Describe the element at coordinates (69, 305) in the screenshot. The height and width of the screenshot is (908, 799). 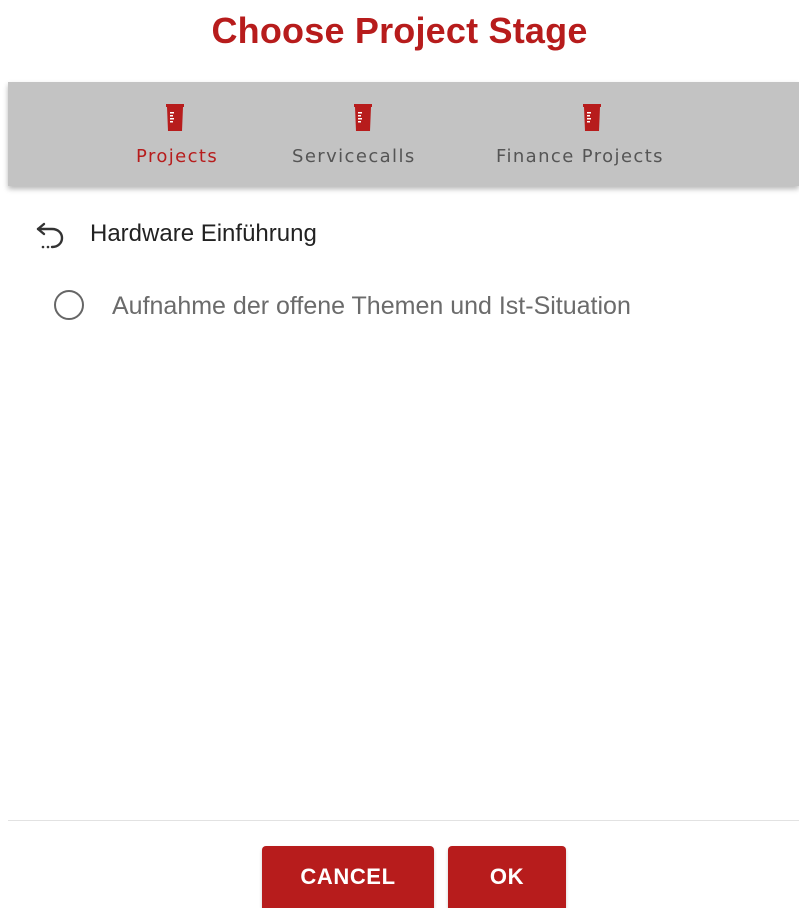
I see `stage-radio-button` at that location.